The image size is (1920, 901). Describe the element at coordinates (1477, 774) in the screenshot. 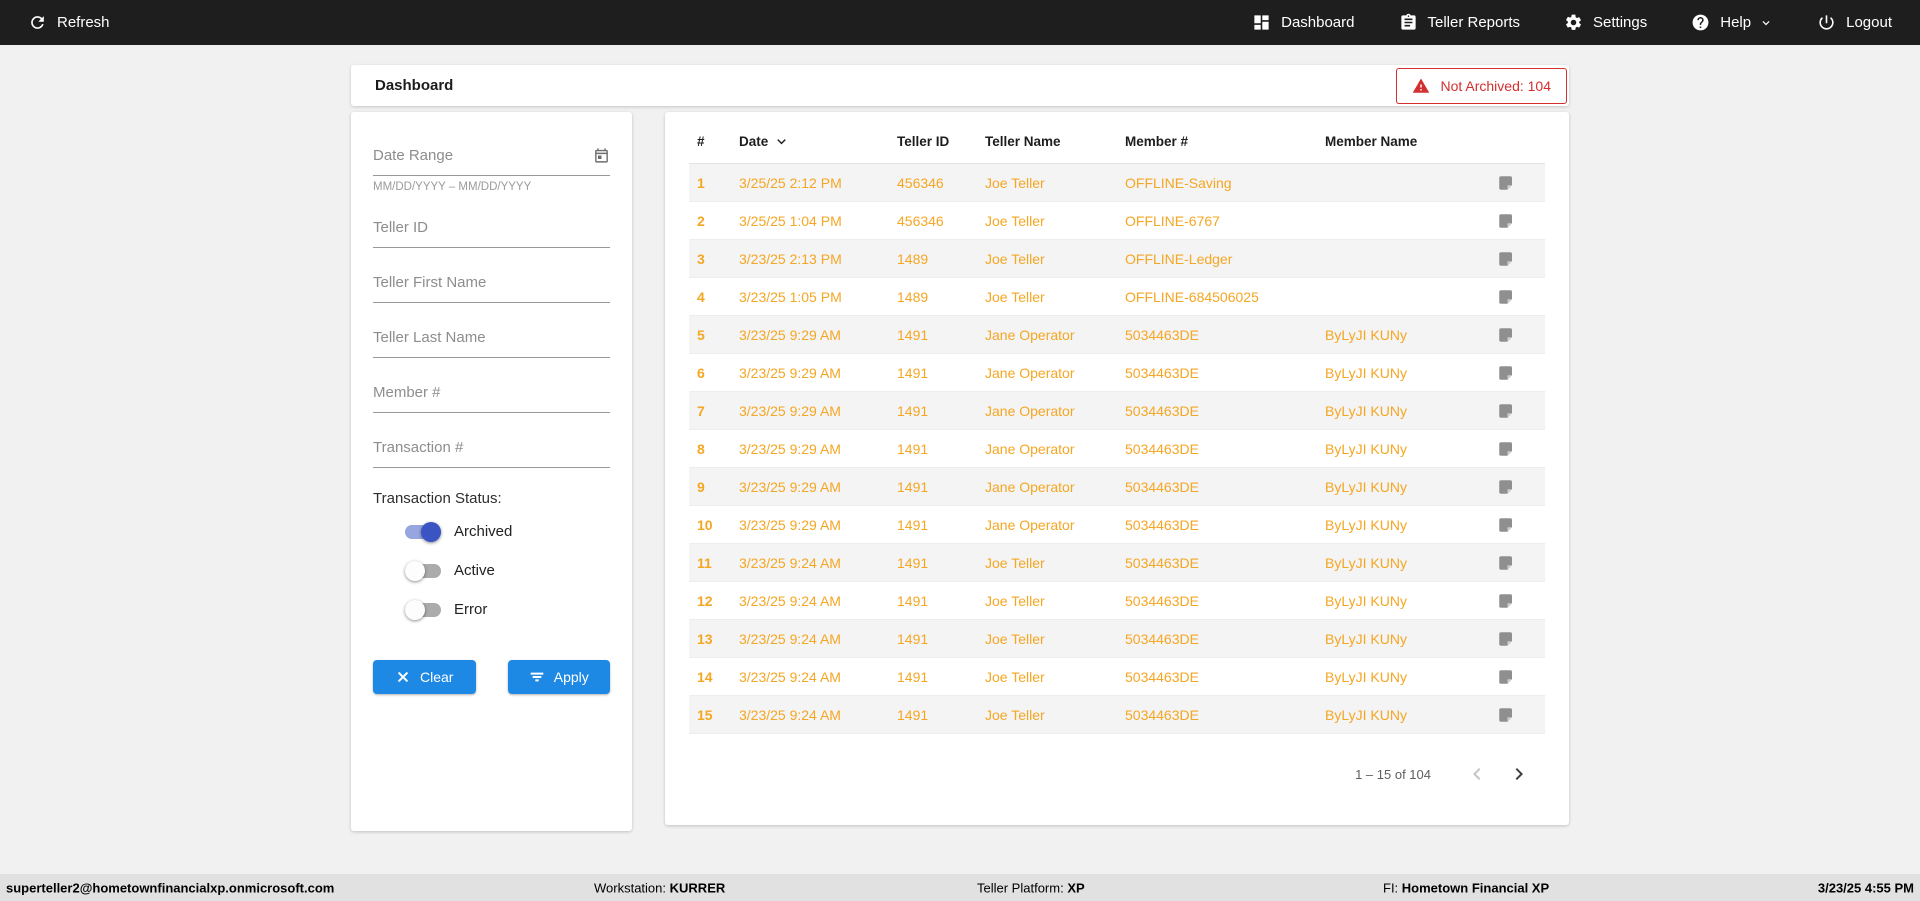

I see `prev-page-button` at that location.